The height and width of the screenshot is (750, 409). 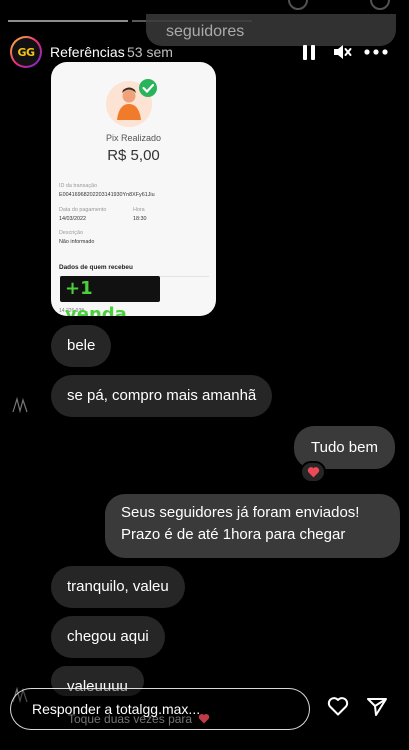 What do you see at coordinates (133, 138) in the screenshot?
I see `receipt-title: Pix Realizado` at bounding box center [133, 138].